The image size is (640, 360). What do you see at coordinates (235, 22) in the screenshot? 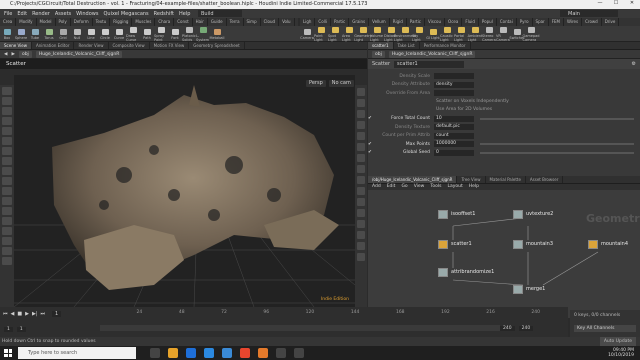
I see `shelf-tab: Terra` at bounding box center [235, 22].